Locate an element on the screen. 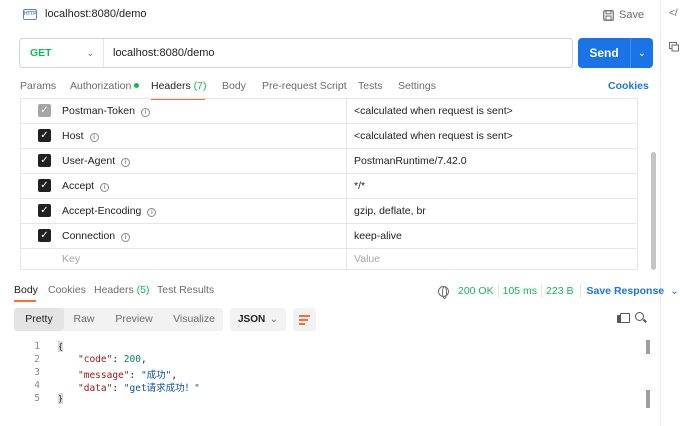  open-brace: { is located at coordinates (60, 346).